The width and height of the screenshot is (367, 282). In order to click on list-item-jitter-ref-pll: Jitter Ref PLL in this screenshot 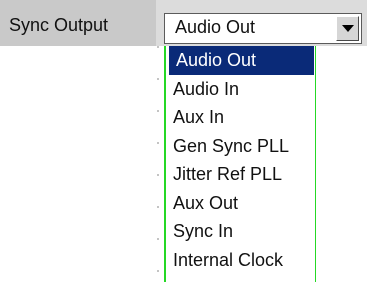, I will do `click(240, 174)`.